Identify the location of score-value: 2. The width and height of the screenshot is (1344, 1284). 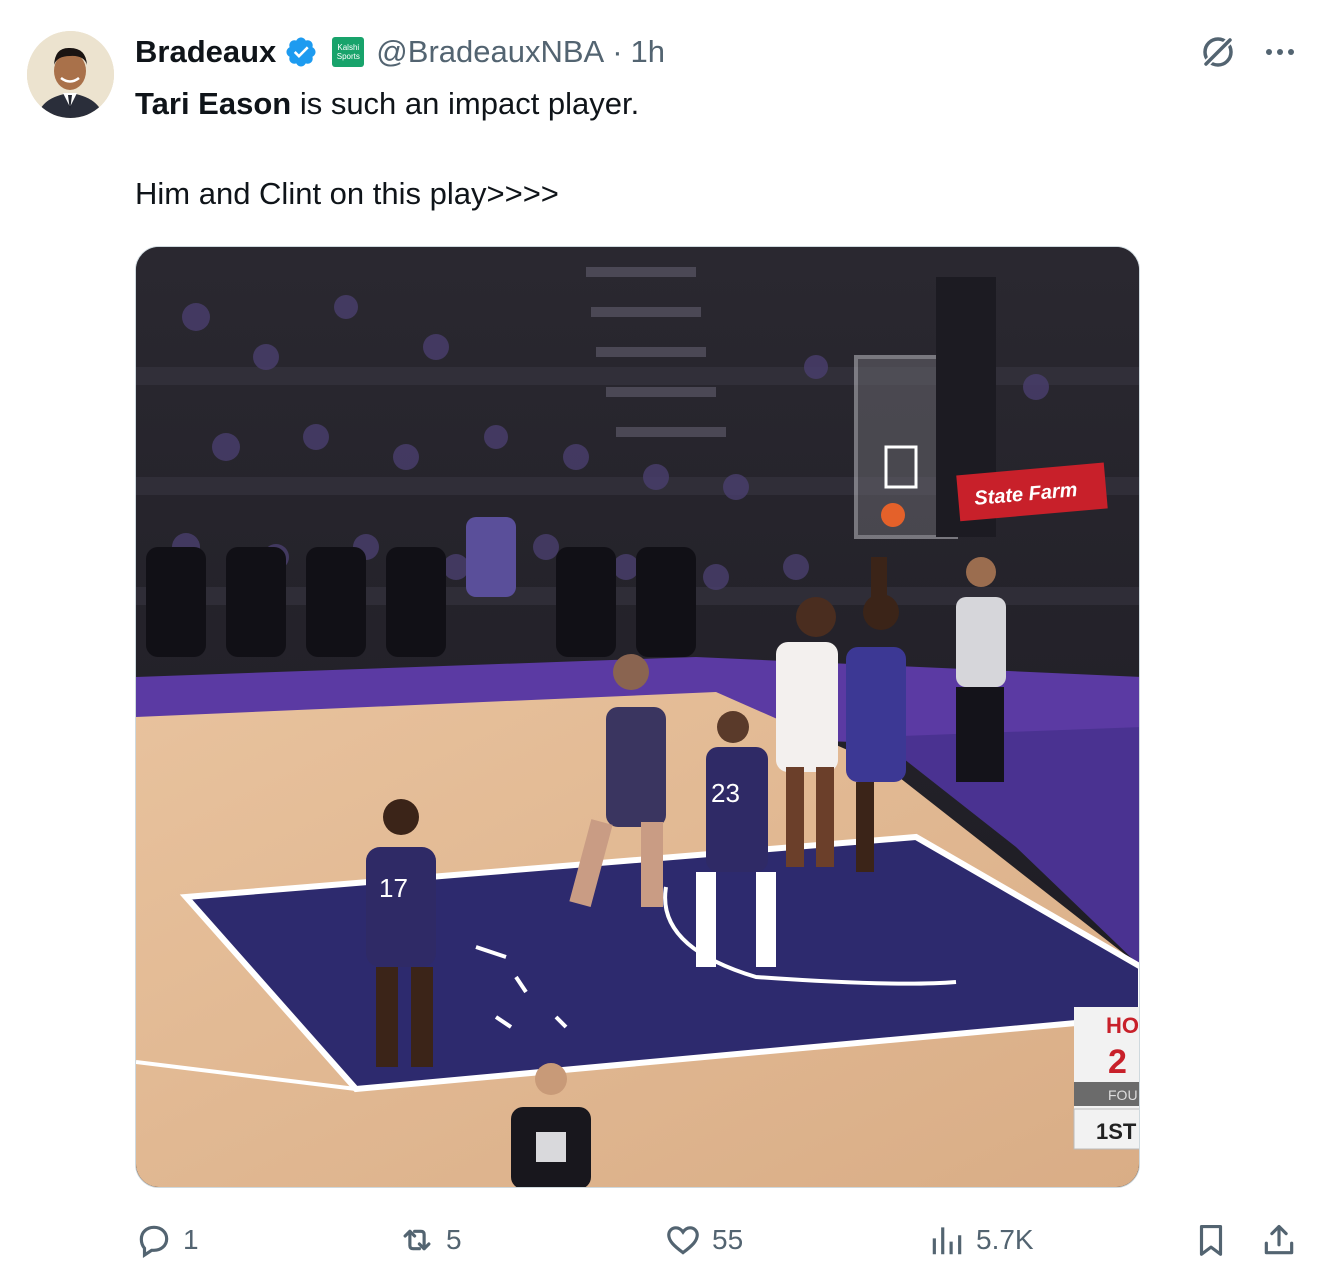
(1117, 1062).